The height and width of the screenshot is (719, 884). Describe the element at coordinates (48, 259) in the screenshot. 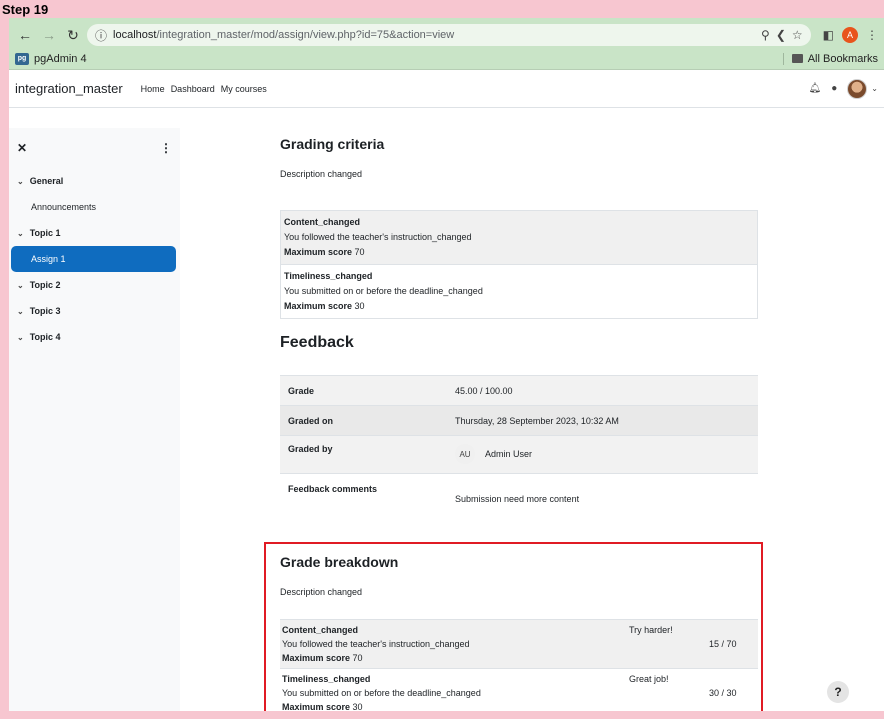

I see `course-activity-label: Assign 1` at that location.